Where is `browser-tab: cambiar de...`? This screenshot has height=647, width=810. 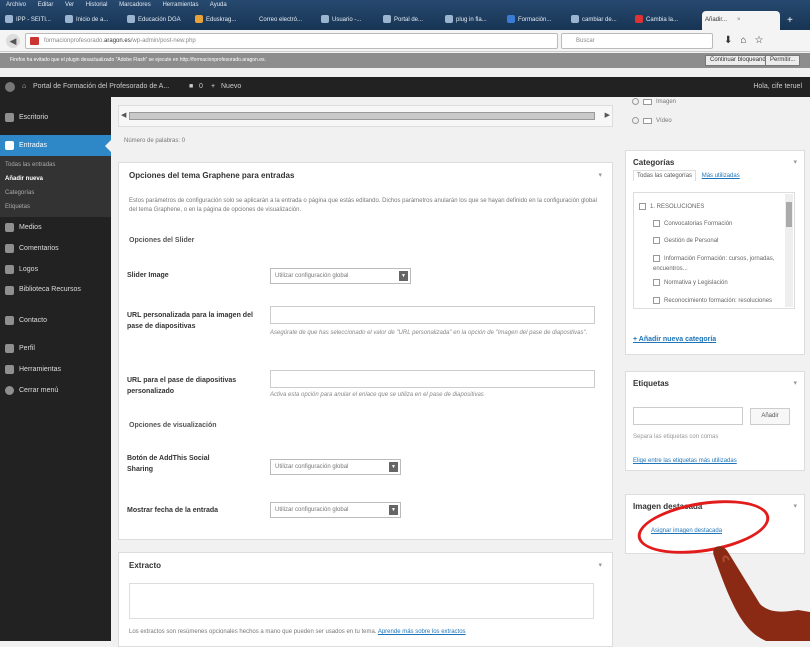 browser-tab: cambiar de... is located at coordinates (599, 20).